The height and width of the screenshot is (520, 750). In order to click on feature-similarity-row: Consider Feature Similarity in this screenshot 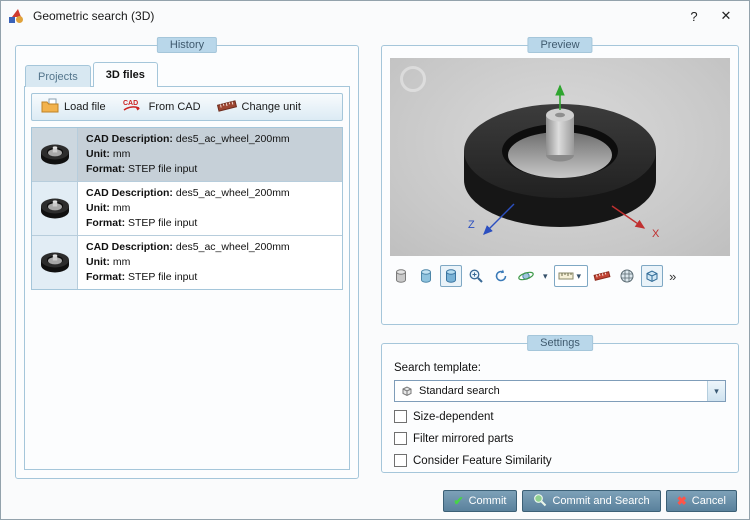, I will do `click(473, 460)`.